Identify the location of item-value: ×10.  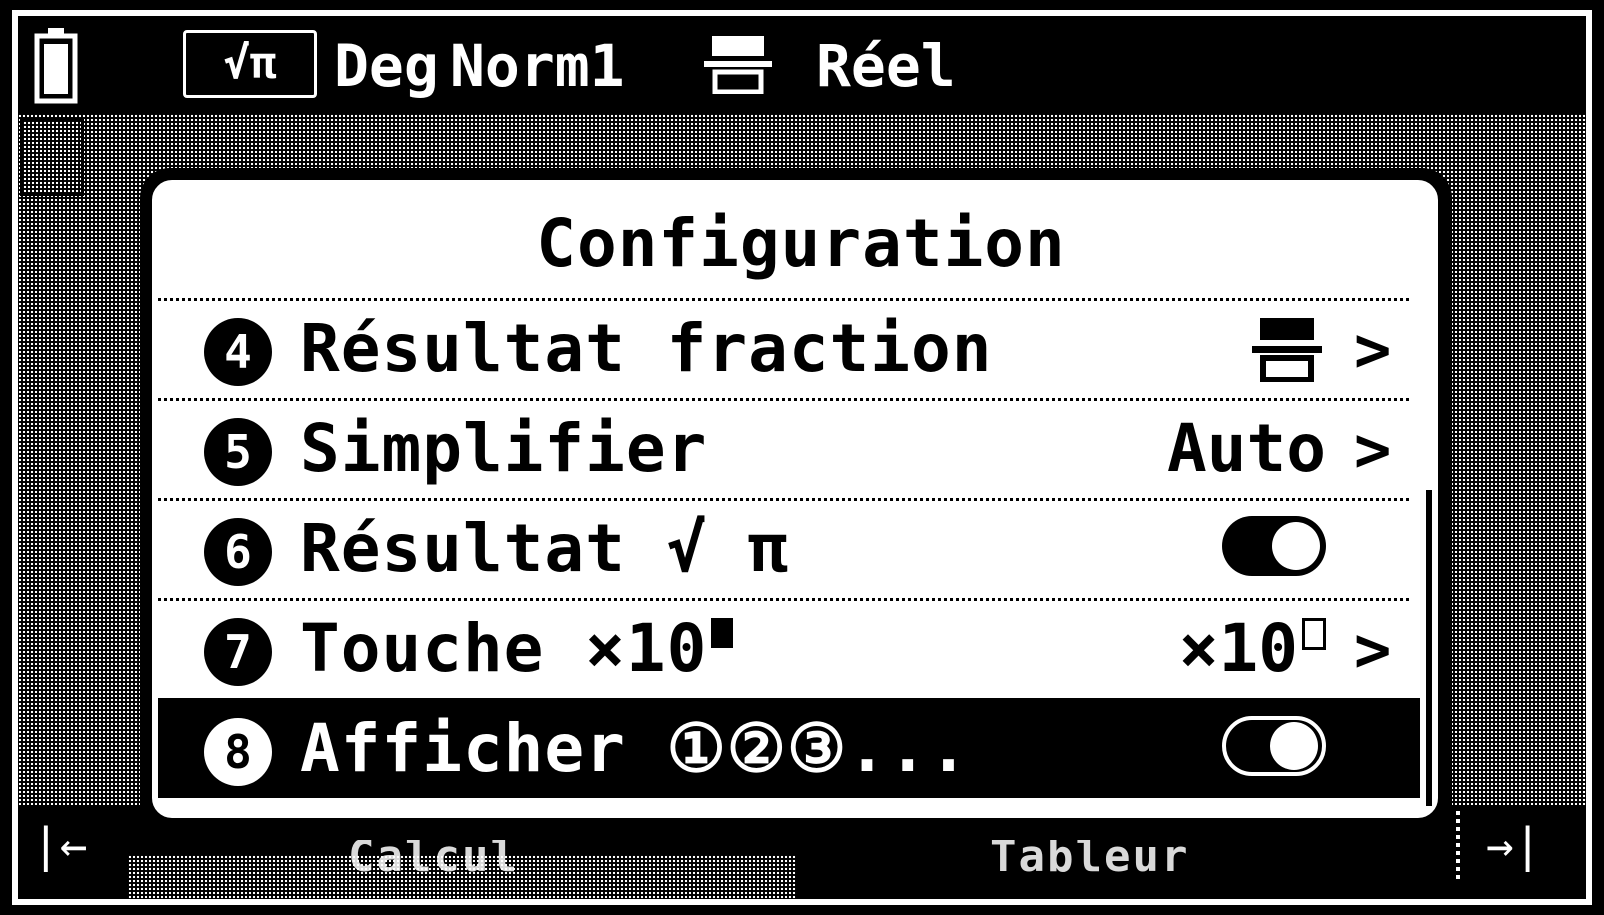
(1238, 648).